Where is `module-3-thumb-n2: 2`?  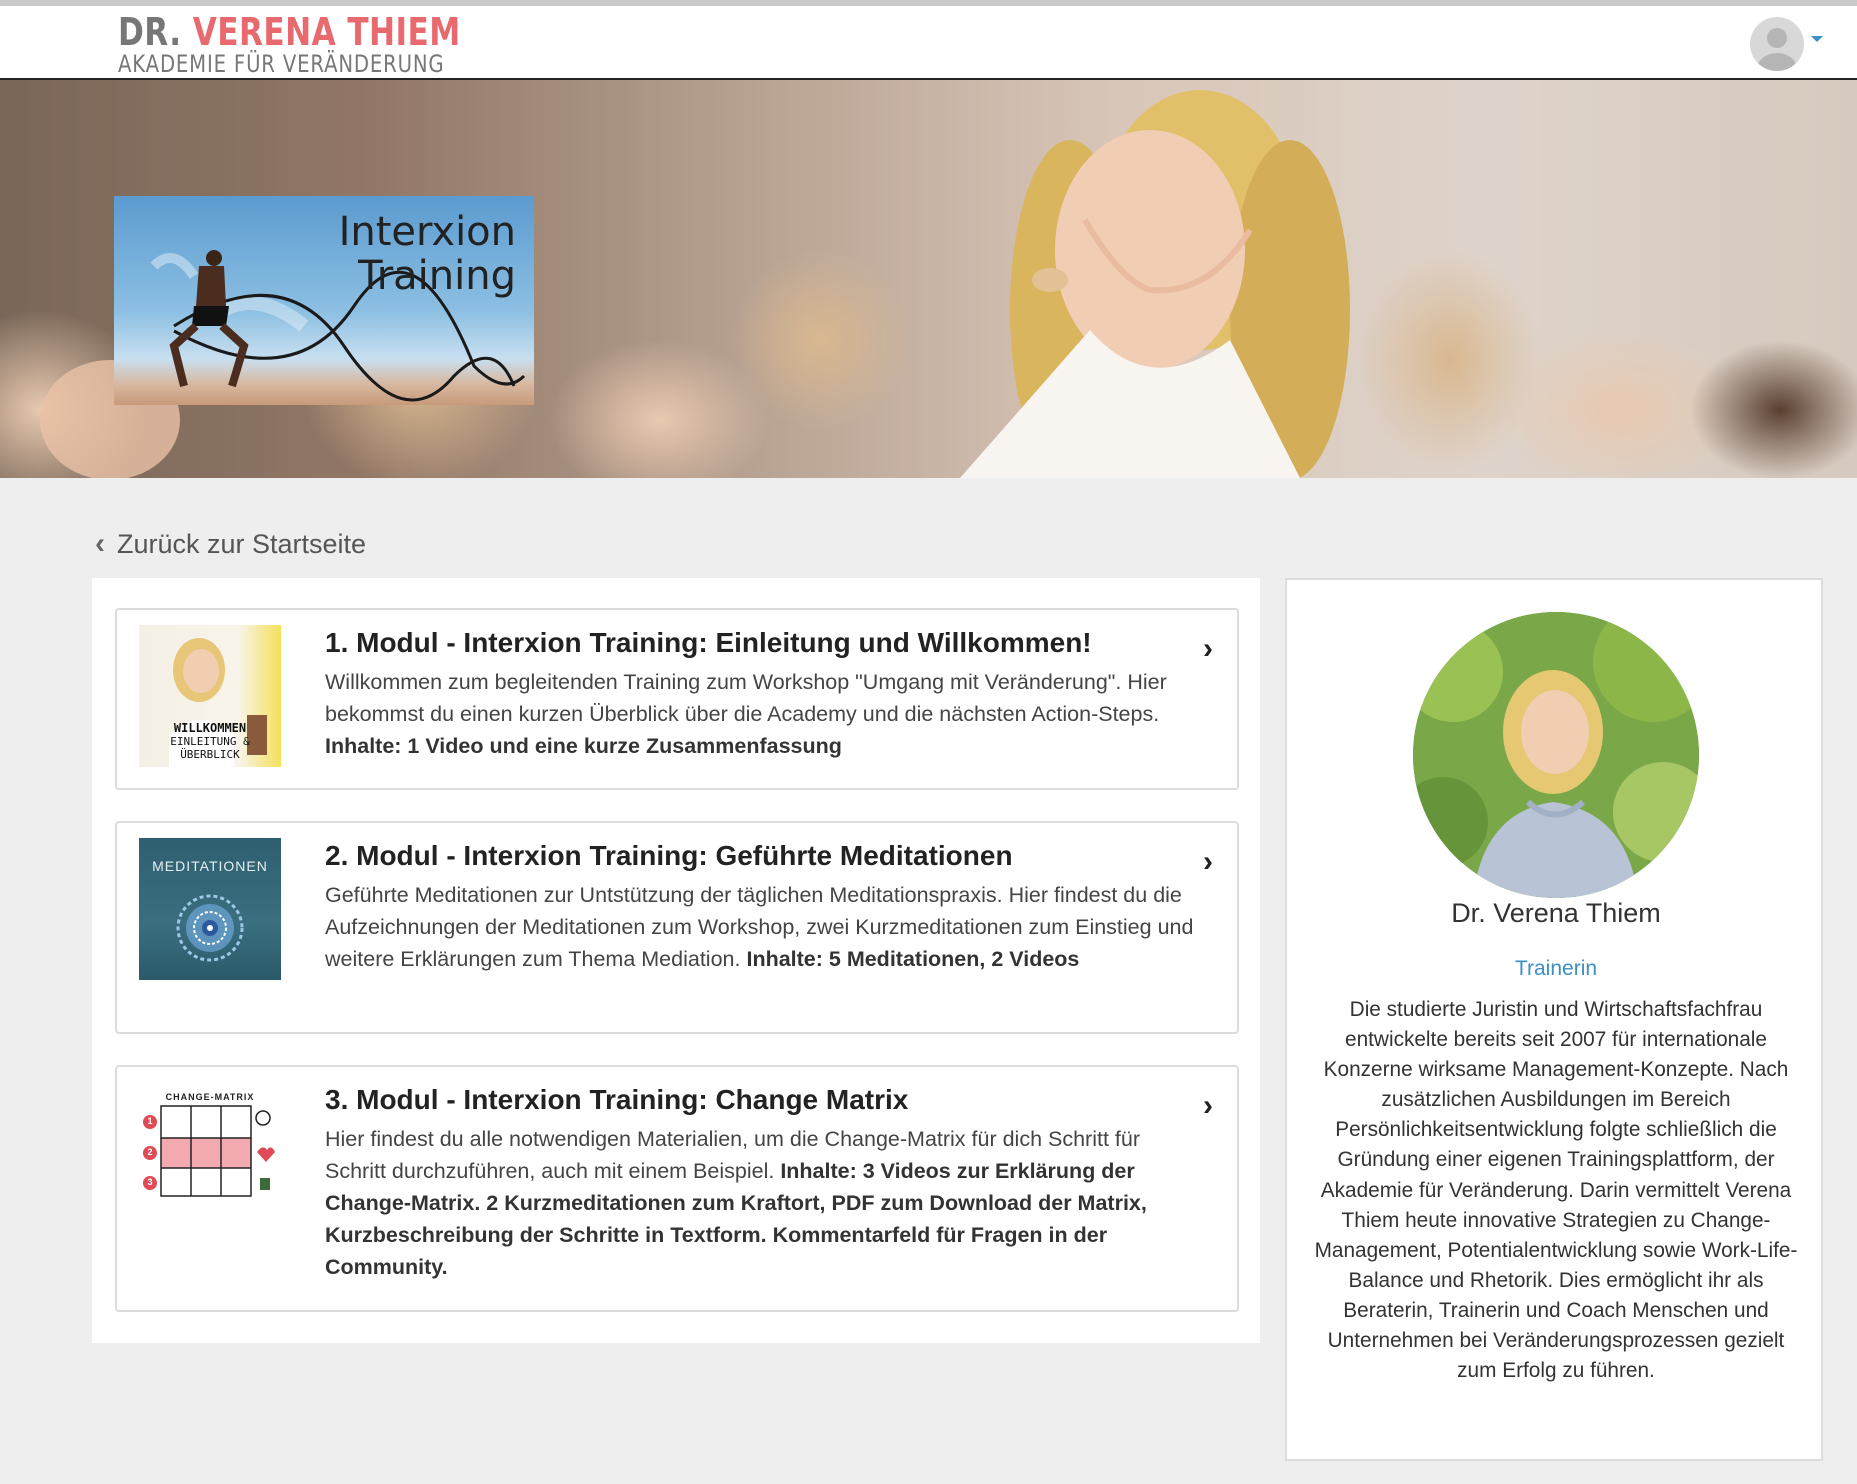
module-3-thumb-n2: 2 is located at coordinates (150, 1152).